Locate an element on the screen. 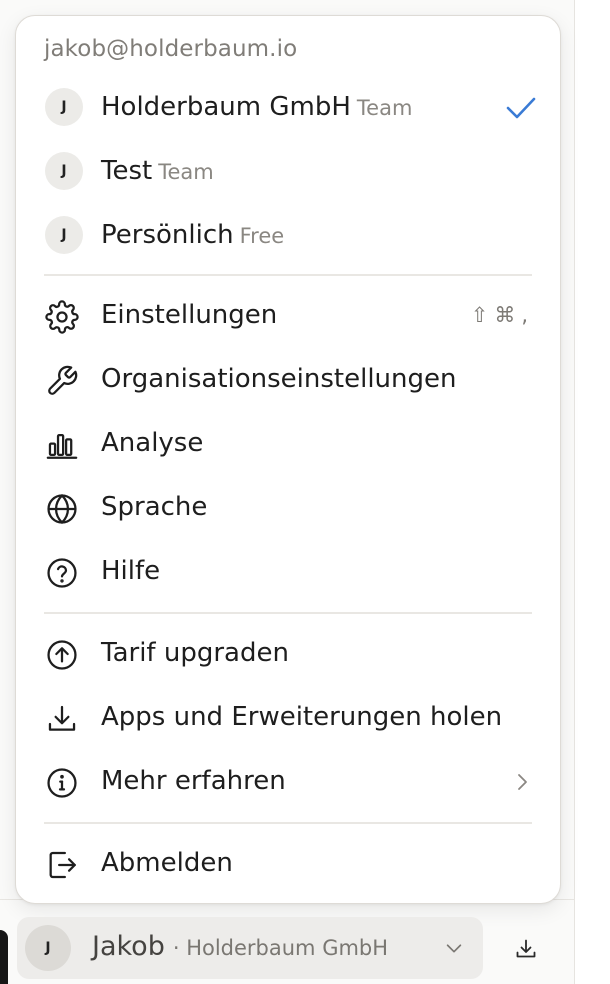 The image size is (610, 984). check-icon is located at coordinates (521, 108).